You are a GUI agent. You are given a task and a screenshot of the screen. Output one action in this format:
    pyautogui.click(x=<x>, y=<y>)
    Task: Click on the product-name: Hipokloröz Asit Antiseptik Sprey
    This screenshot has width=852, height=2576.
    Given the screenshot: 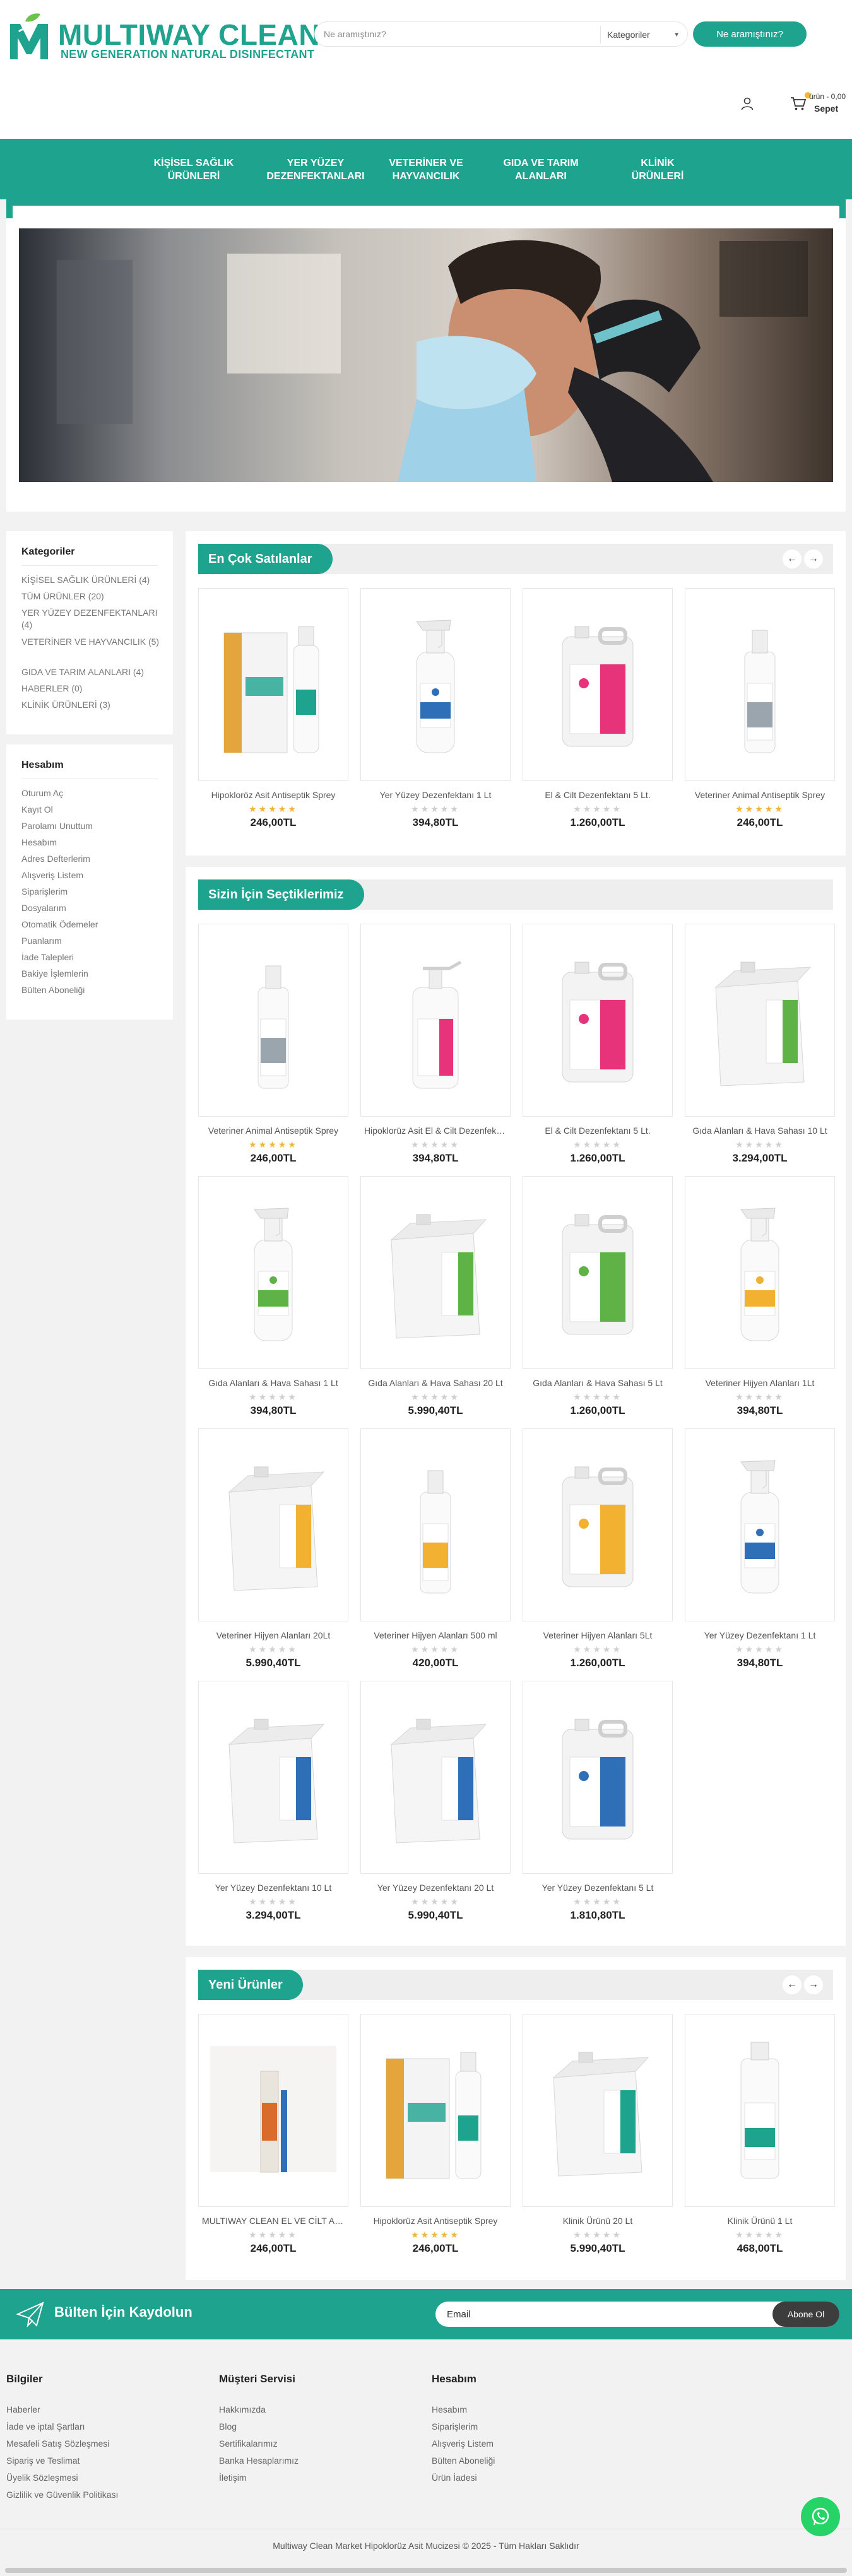 What is the action you would take?
    pyautogui.click(x=273, y=795)
    